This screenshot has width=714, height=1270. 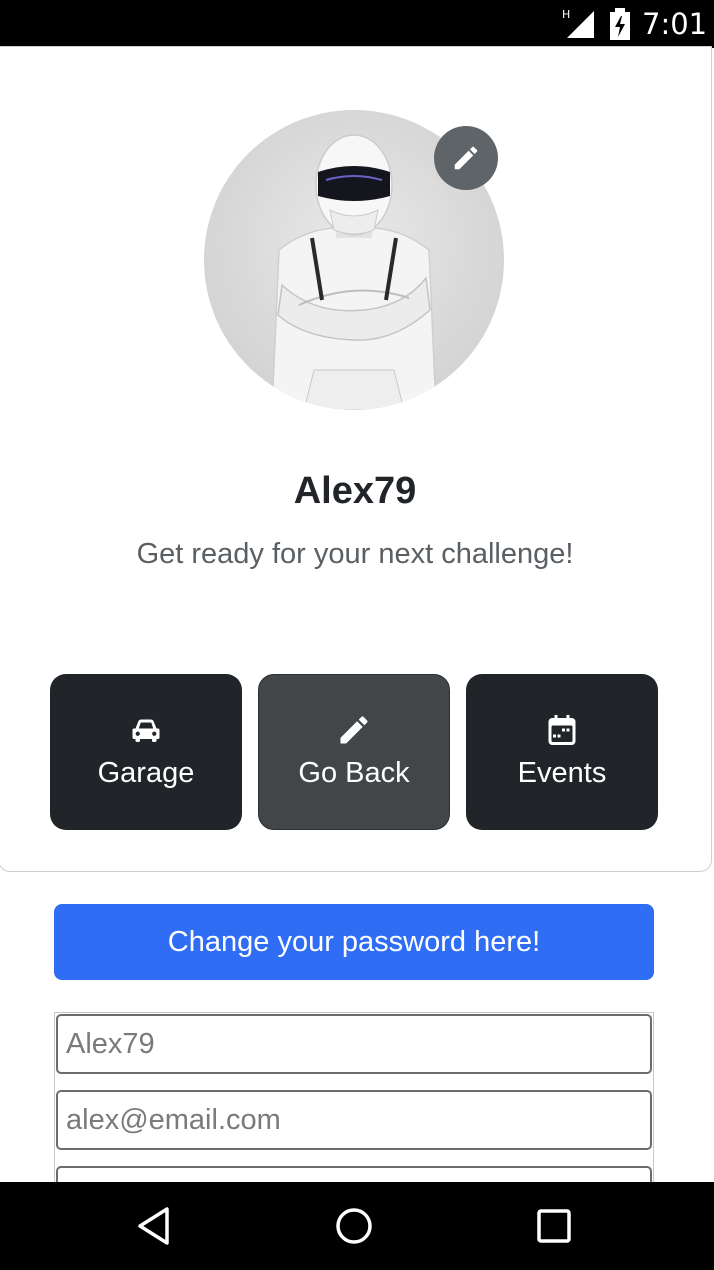 I want to click on profile-tagline: Get ready for your next challenge!, so click(x=355, y=554).